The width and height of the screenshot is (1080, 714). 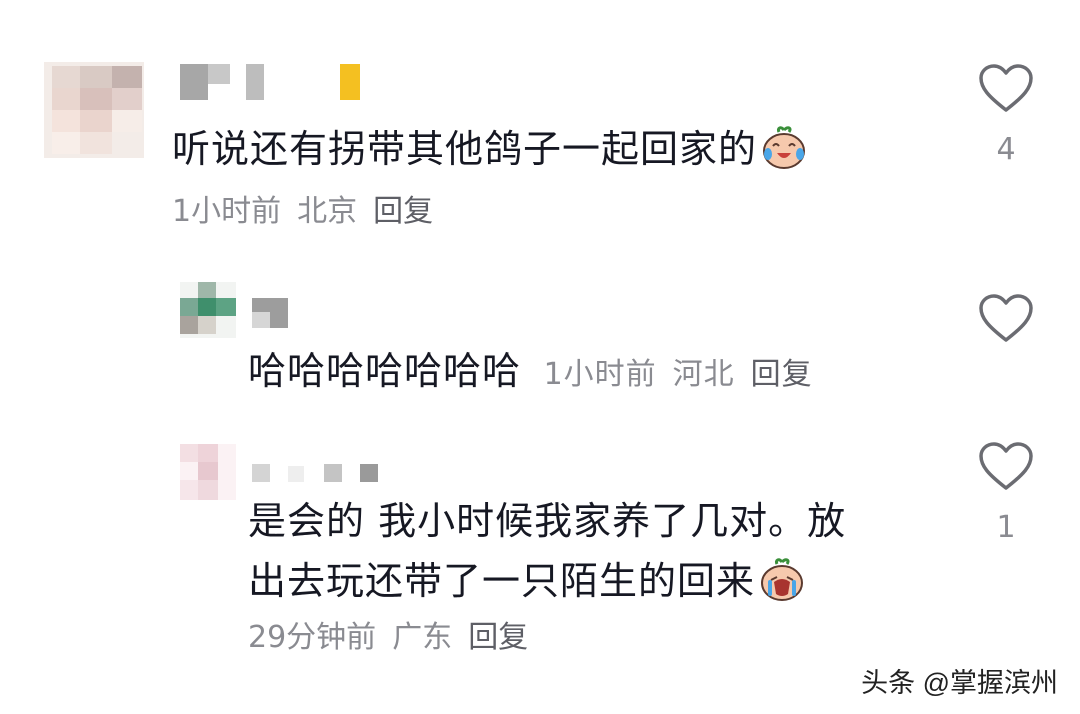 I want to click on like-button: 4, so click(x=1006, y=116).